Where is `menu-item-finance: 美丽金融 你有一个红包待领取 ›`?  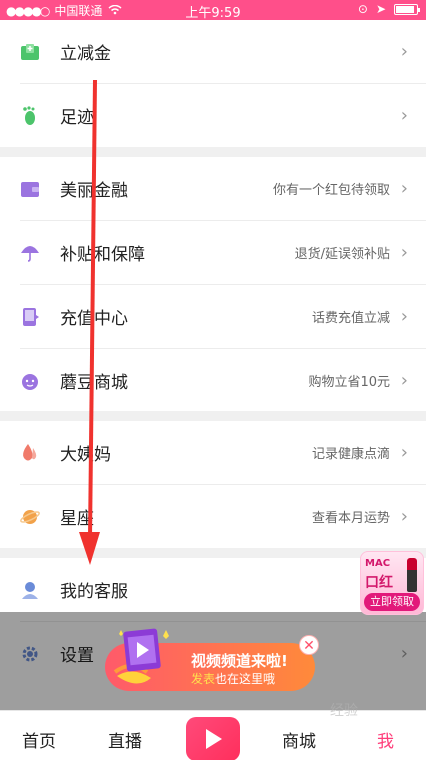
menu-item-finance: 美丽金融 你有一个红包待领取 › is located at coordinates (213, 188).